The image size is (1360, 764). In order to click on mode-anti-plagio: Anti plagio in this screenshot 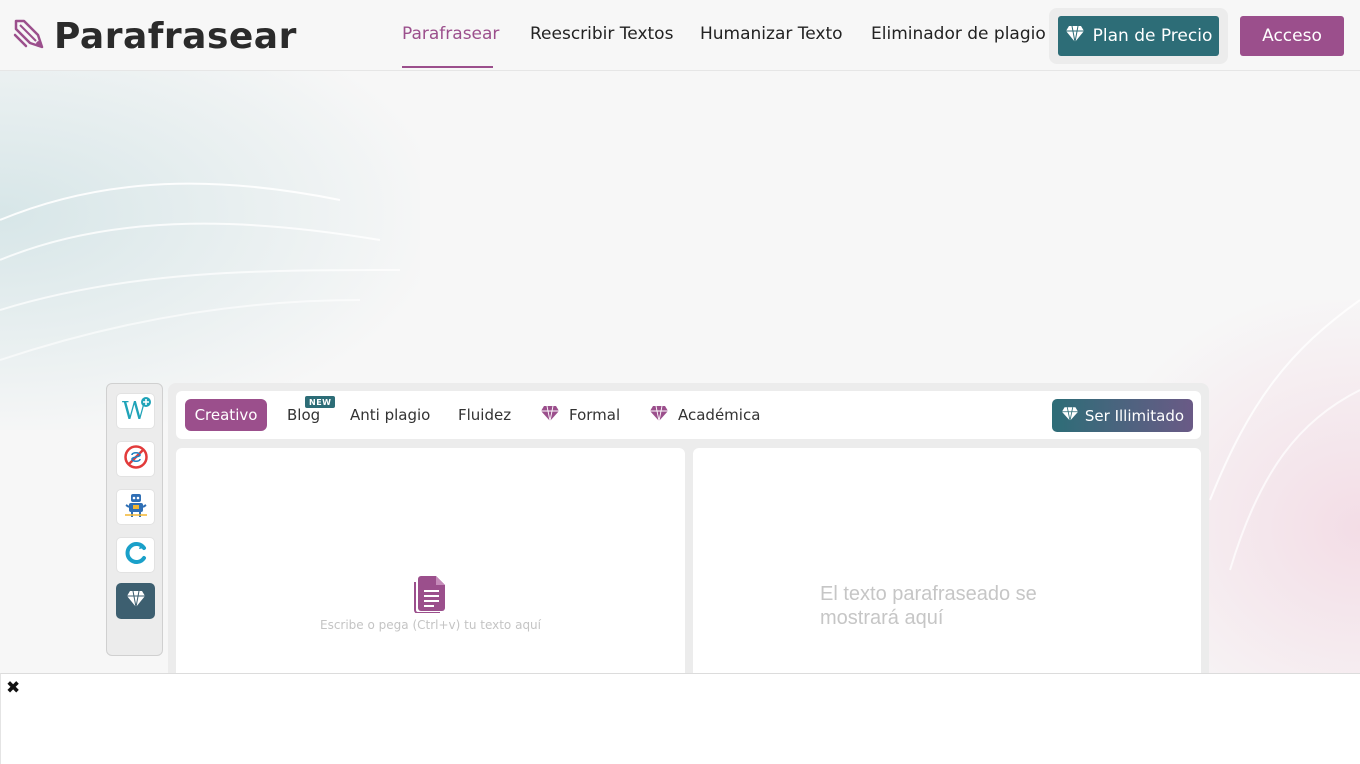, I will do `click(390, 415)`.